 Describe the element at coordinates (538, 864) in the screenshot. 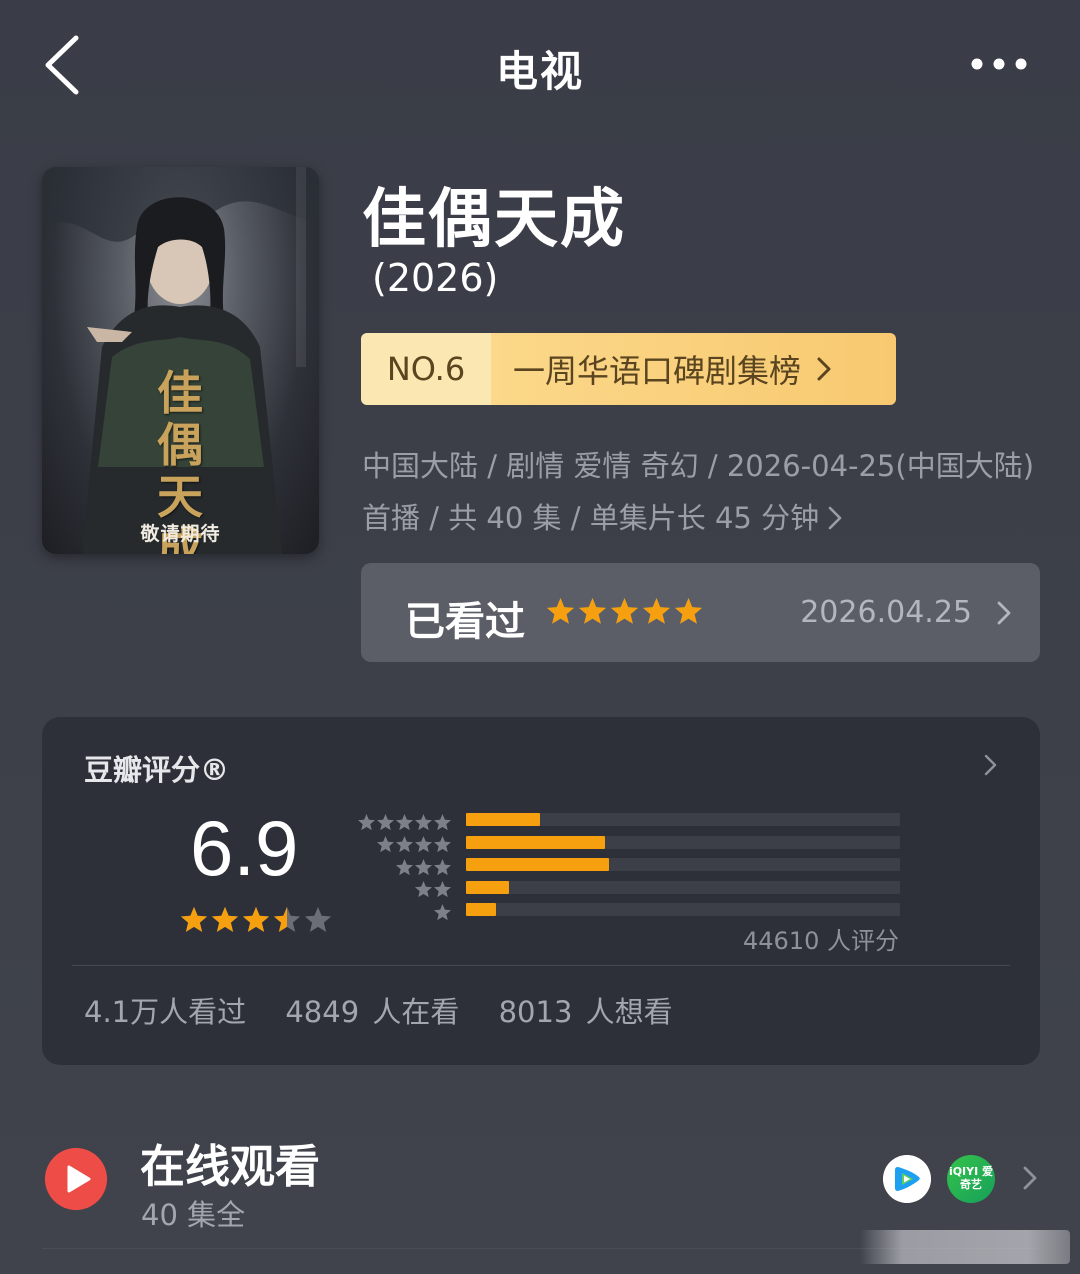

I see `distribution-bar-3-star` at that location.